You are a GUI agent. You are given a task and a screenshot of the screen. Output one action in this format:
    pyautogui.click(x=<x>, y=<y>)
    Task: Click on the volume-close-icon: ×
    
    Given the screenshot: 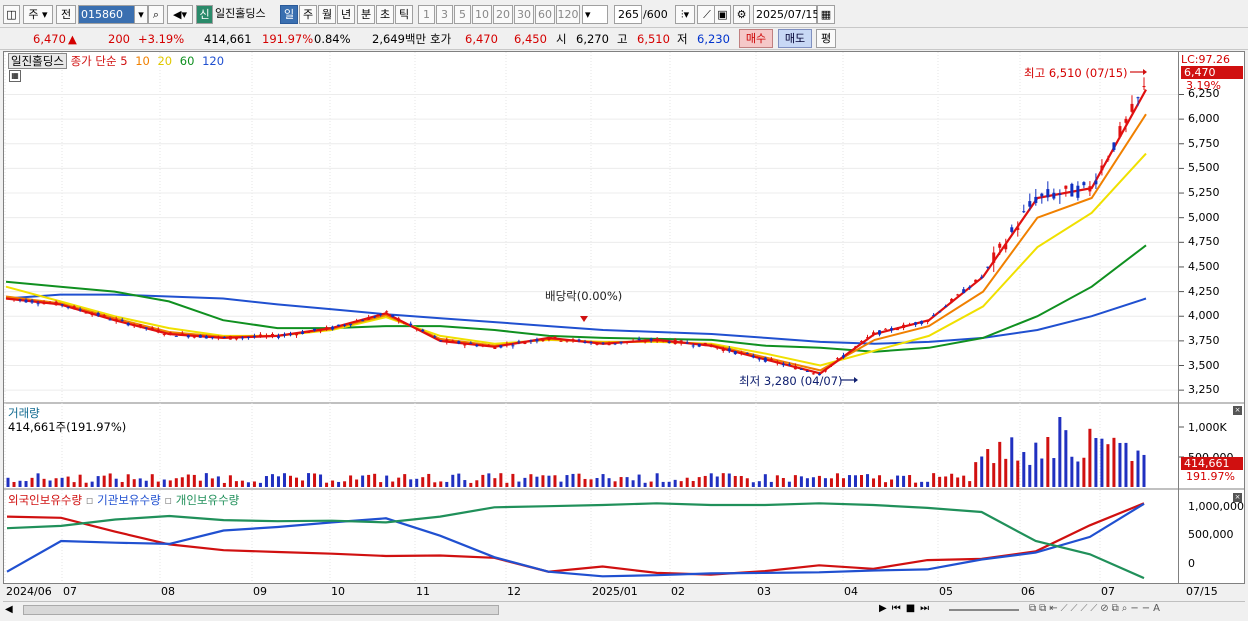 What is the action you would take?
    pyautogui.click(x=1237, y=410)
    